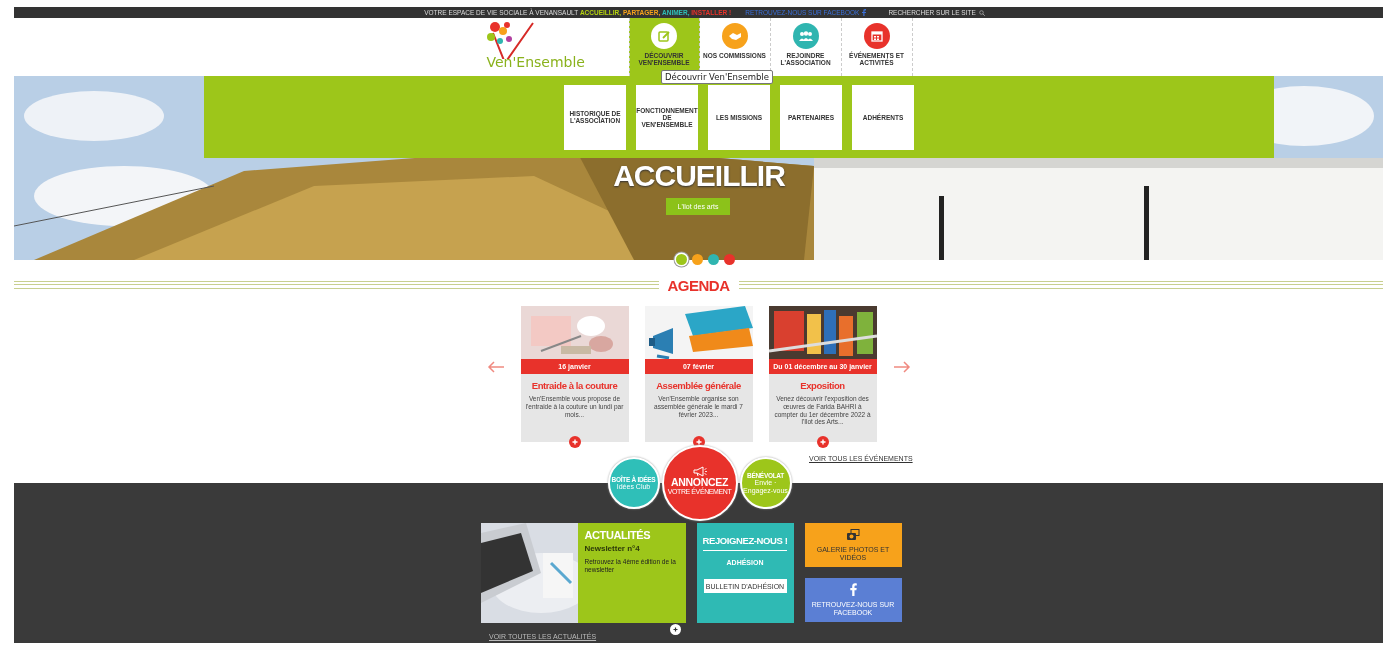  What do you see at coordinates (612, 548) in the screenshot?
I see `news-title: Newsletter n°4` at bounding box center [612, 548].